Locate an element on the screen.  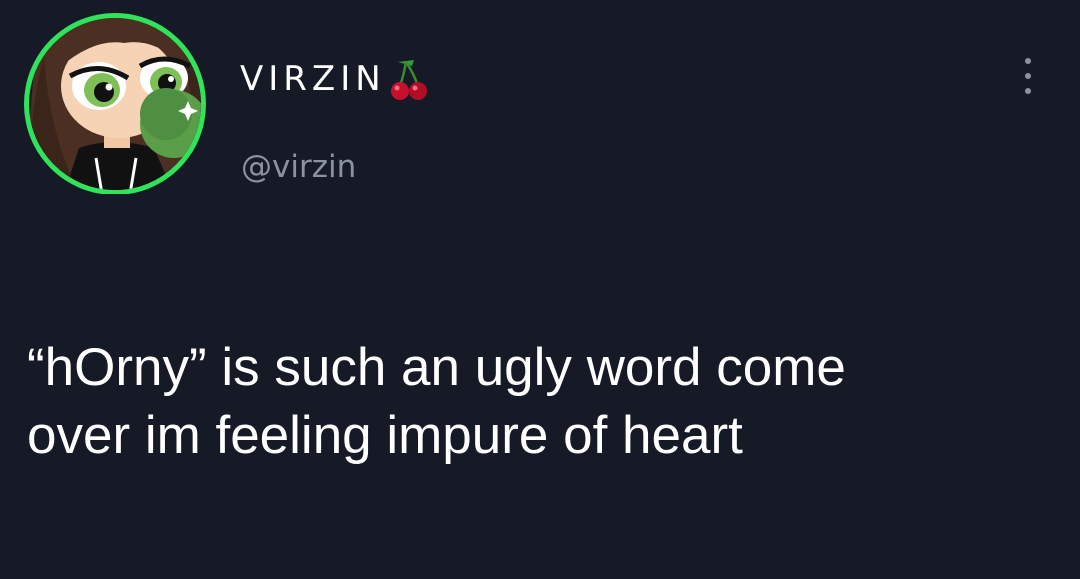
more-options-icon is located at coordinates (1028, 76).